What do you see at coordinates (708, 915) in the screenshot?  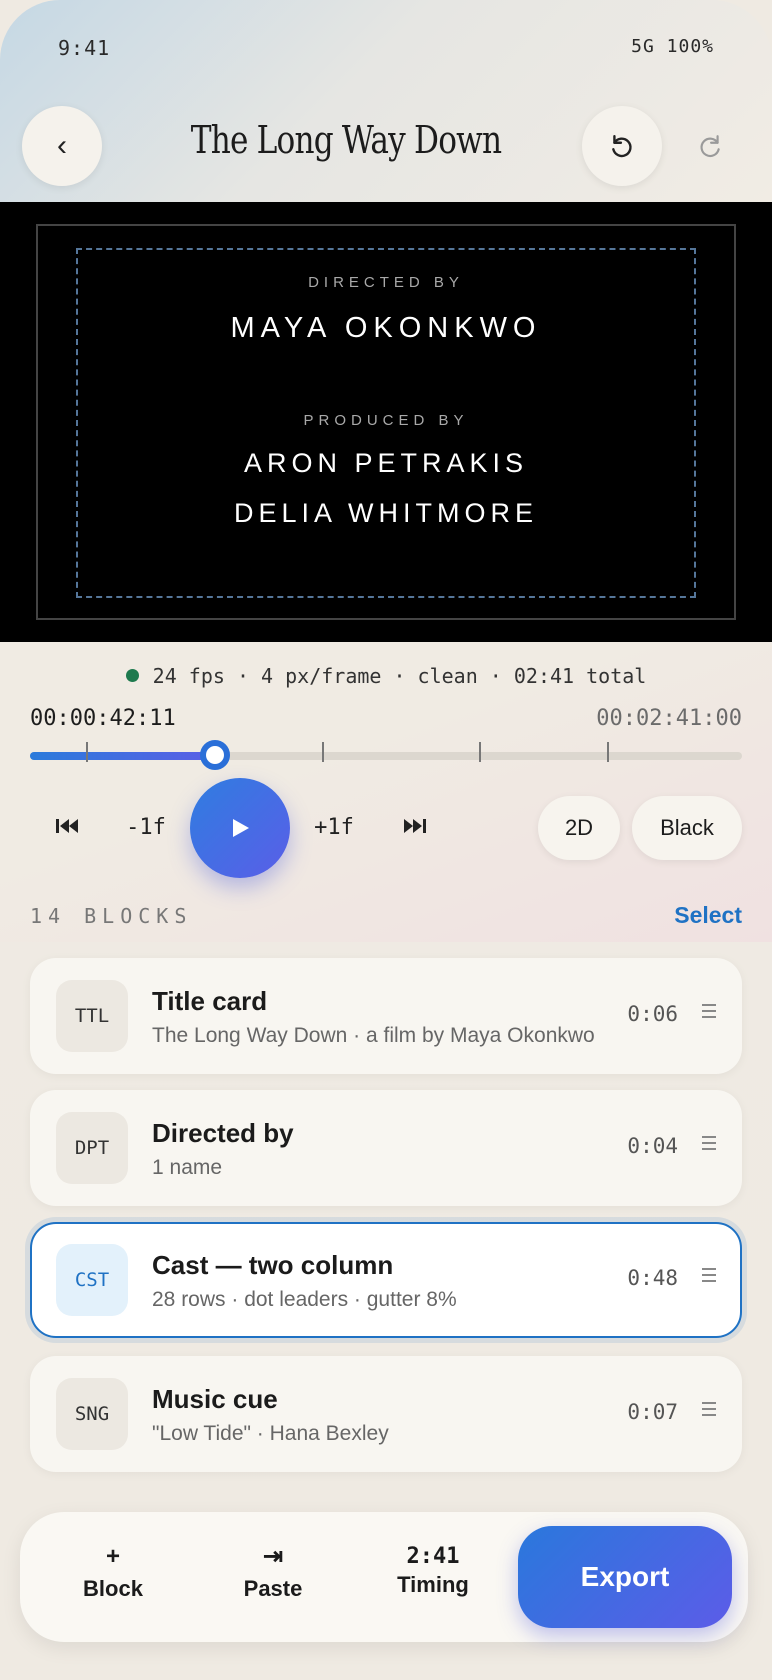 I see `select-button: Select` at bounding box center [708, 915].